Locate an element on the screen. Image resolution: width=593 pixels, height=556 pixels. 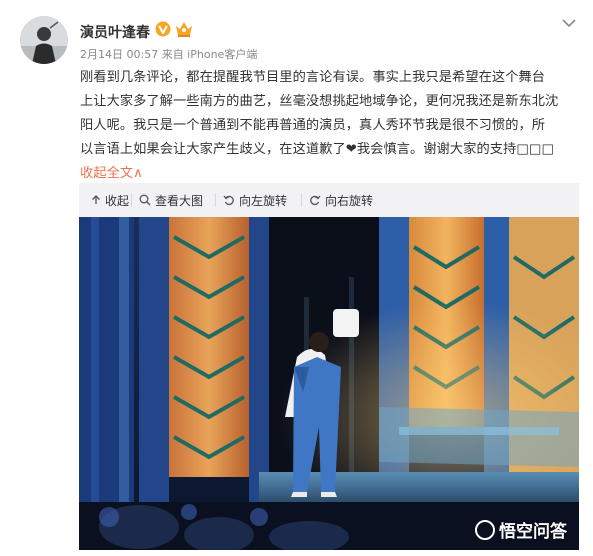
collapse-full-text-link: 收起全文 is located at coordinates (106, 173).